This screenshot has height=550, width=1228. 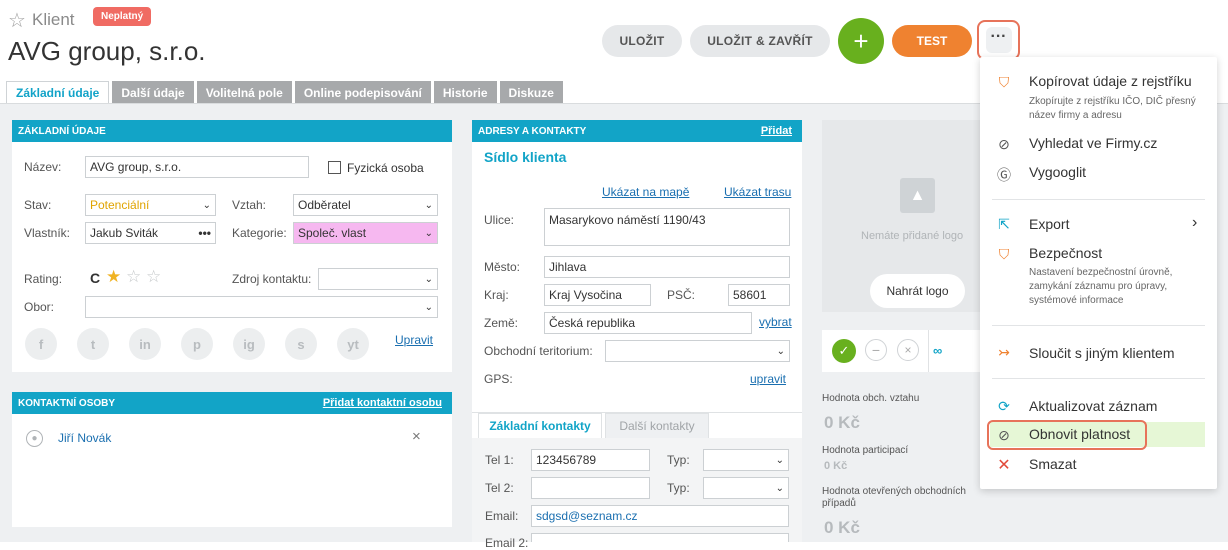 I want to click on menu-item-label: Kopírovat údaje z rejstříku, so click(x=1110, y=81).